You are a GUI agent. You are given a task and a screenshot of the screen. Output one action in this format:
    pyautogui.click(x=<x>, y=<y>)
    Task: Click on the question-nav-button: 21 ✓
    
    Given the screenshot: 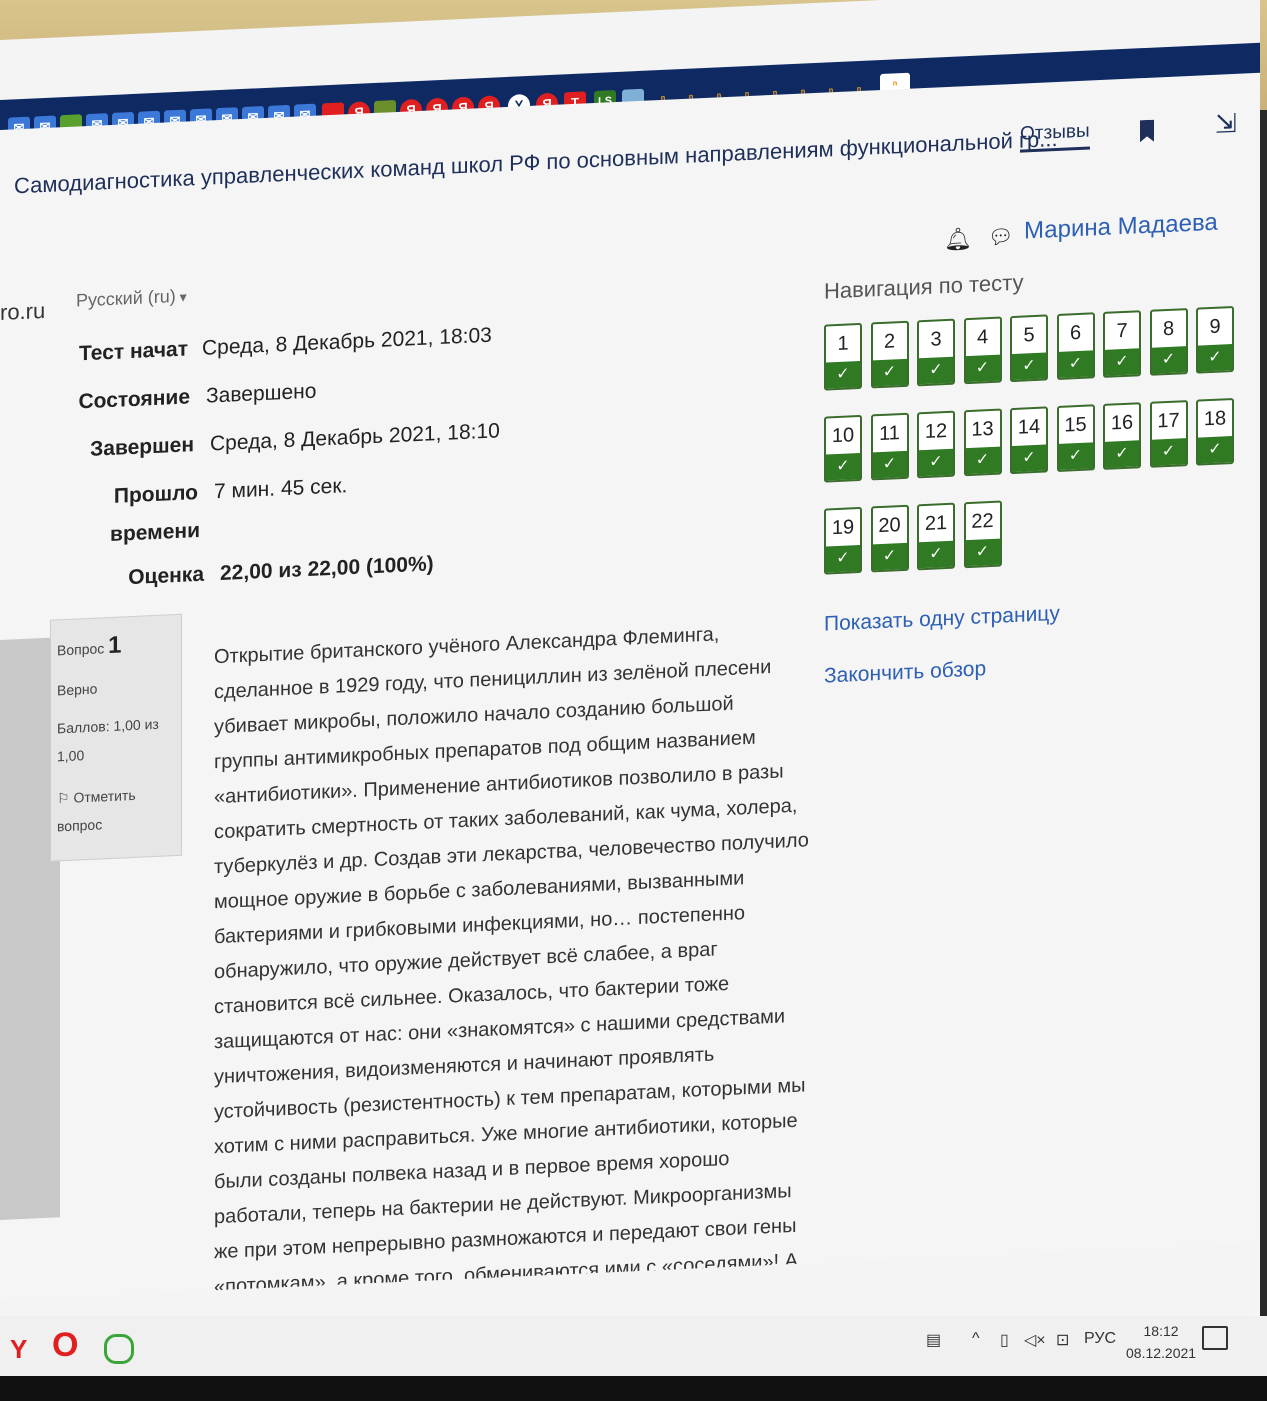 What is the action you would take?
    pyautogui.click(x=936, y=536)
    